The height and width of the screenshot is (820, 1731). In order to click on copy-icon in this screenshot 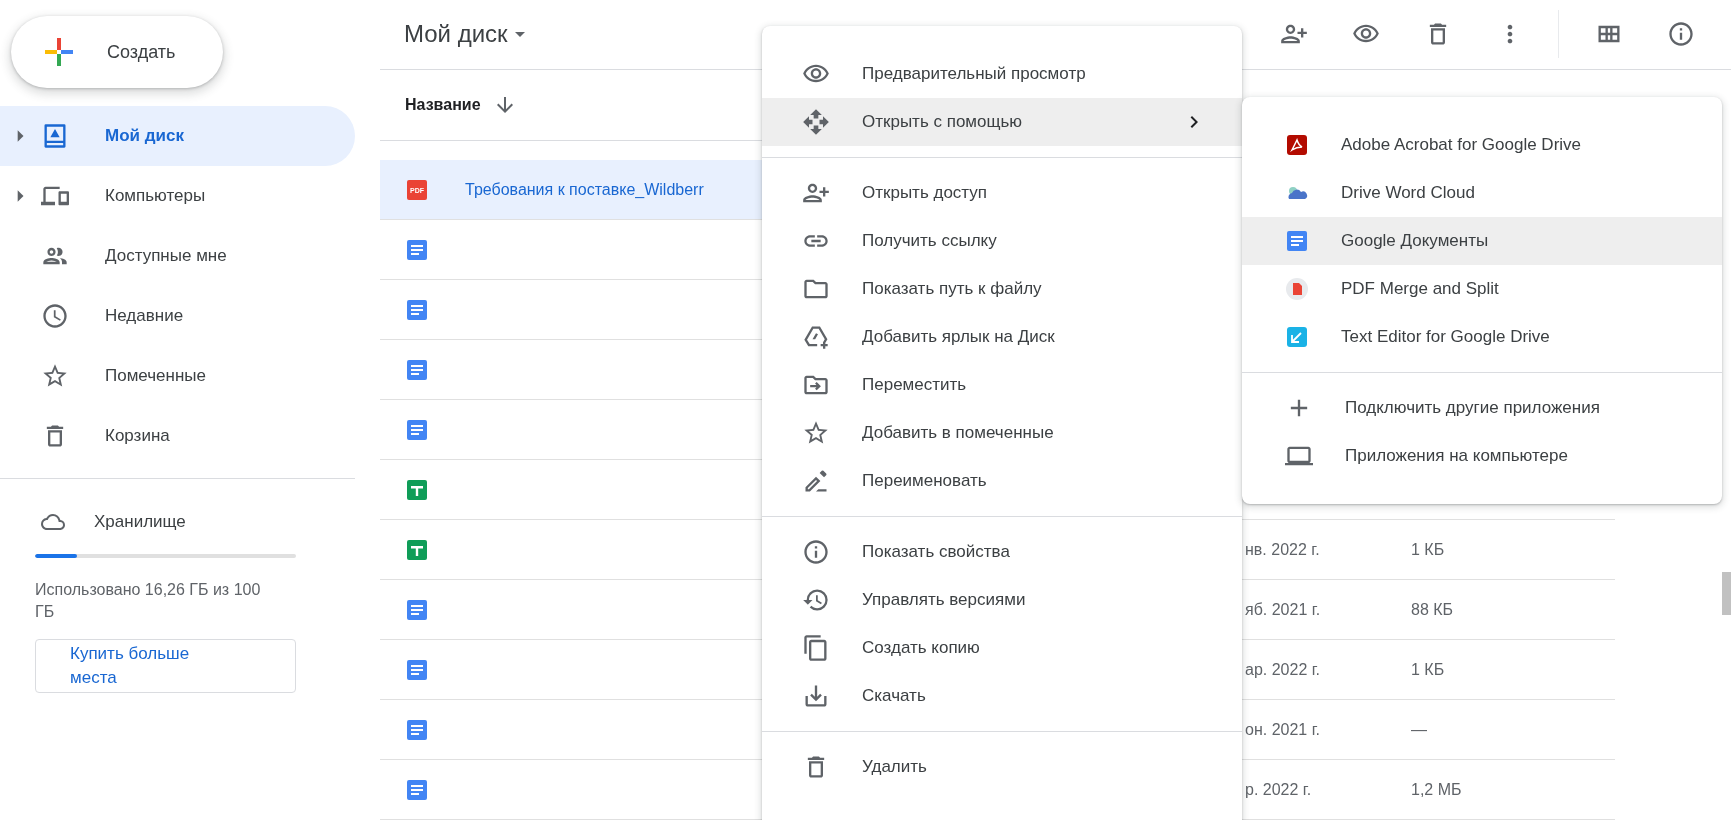, I will do `click(816, 648)`.